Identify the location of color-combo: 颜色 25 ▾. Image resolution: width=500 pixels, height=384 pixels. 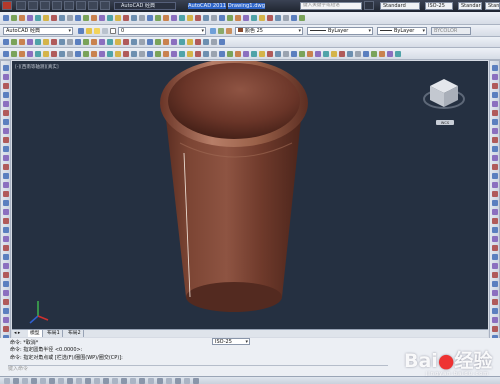
(269, 31).